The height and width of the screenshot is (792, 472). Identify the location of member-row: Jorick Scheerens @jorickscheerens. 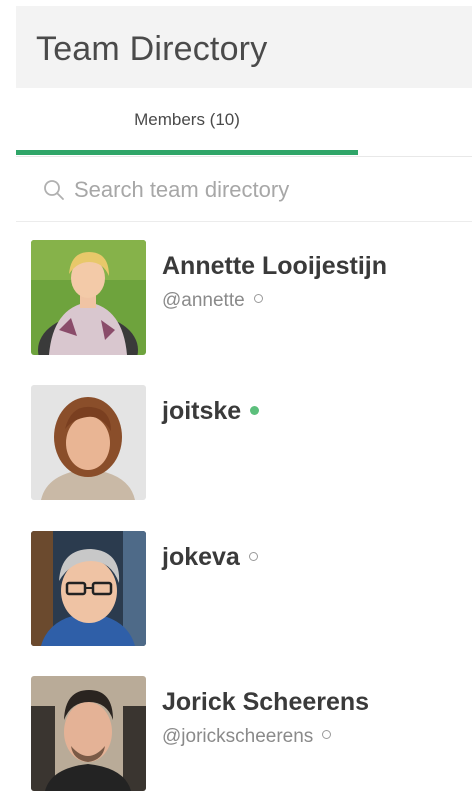
(244, 734).